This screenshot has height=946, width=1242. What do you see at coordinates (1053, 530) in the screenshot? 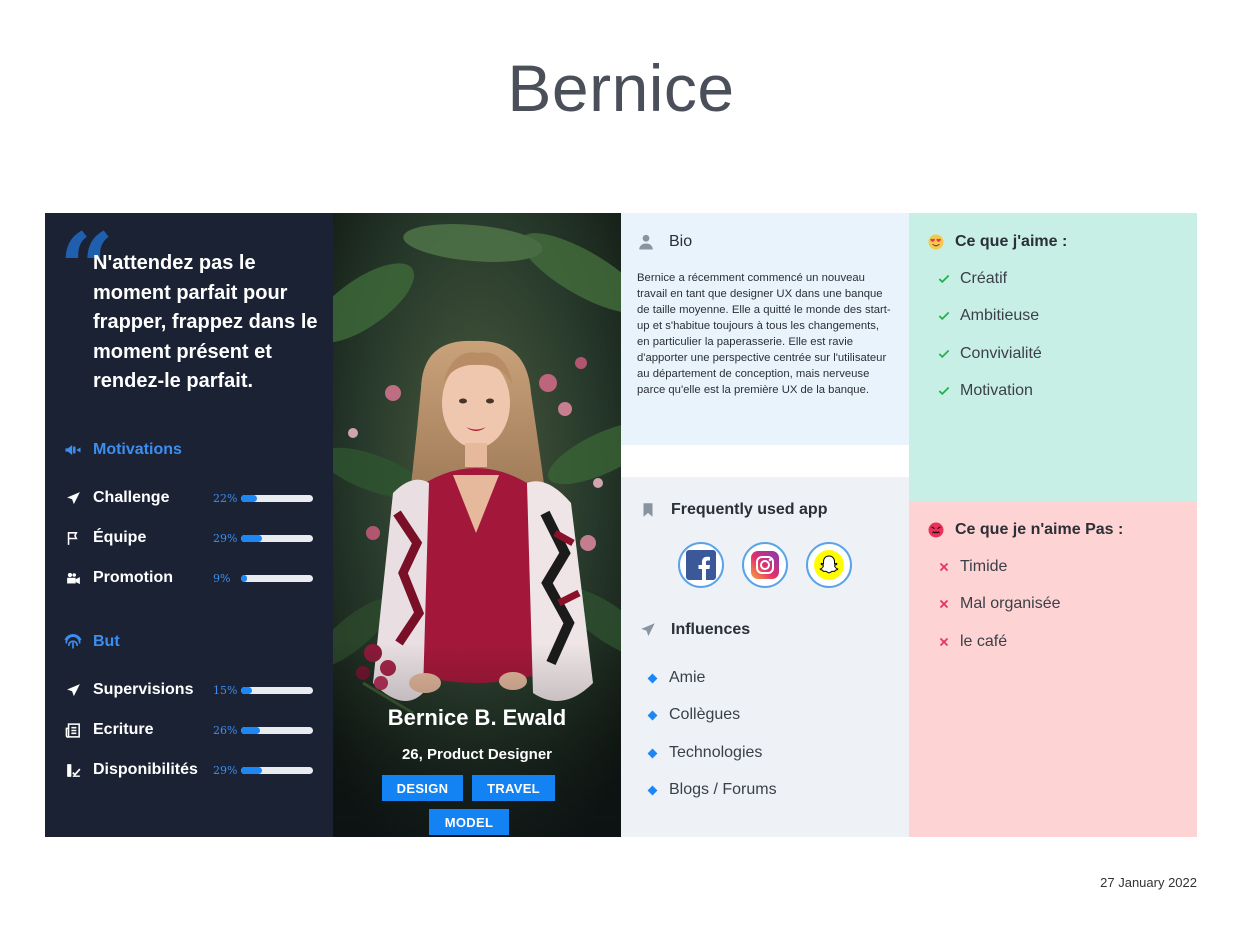
I see `dislikes-heading: Ce que je n'aime Pas :` at bounding box center [1053, 530].